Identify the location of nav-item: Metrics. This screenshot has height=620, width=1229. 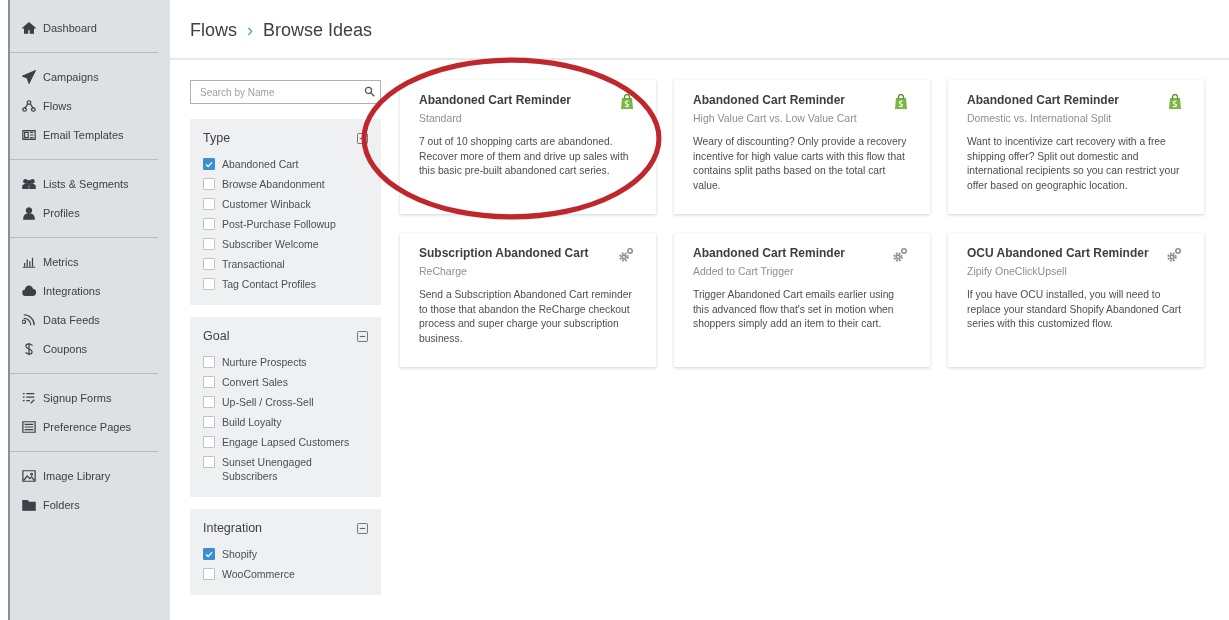
(84, 261).